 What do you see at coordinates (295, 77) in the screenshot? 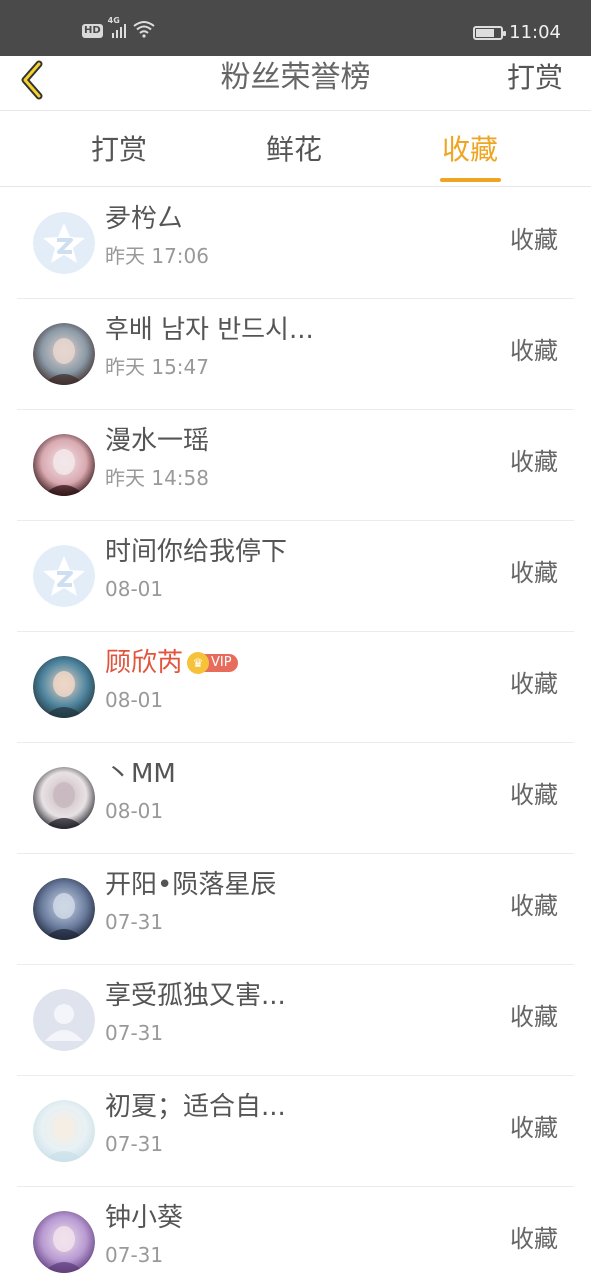
I see `page-title: 粉丝荣誉榜` at bounding box center [295, 77].